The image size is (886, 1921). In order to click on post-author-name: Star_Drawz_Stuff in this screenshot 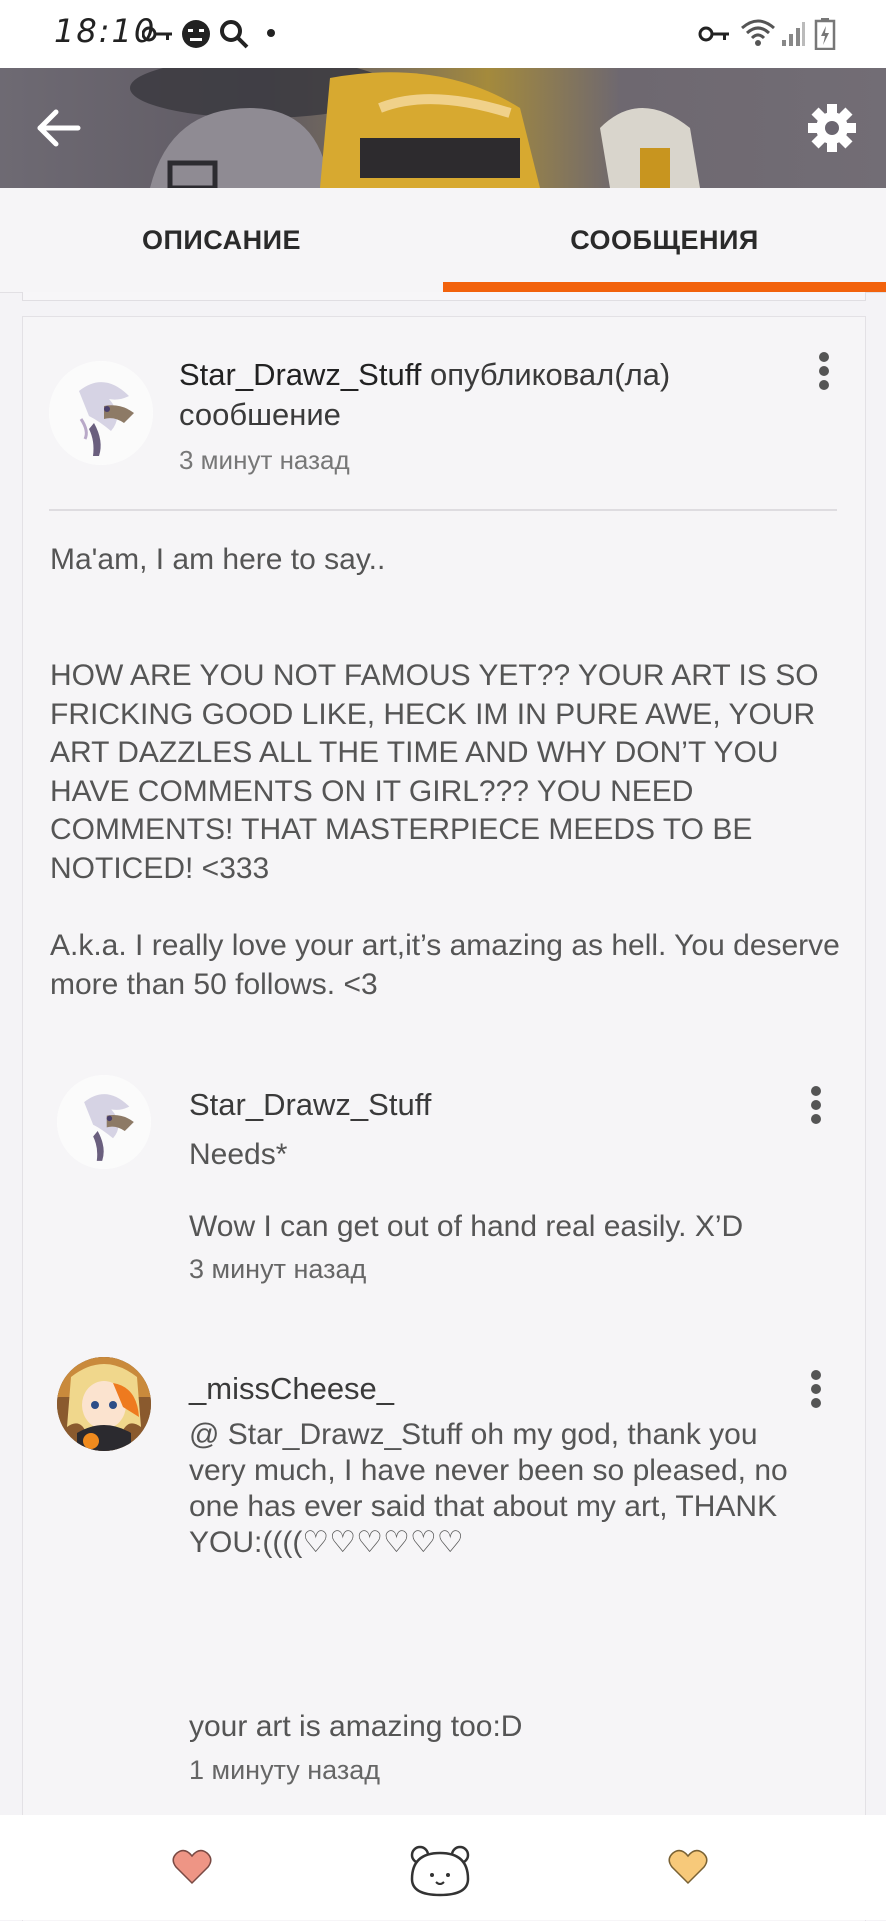, I will do `click(300, 374)`.